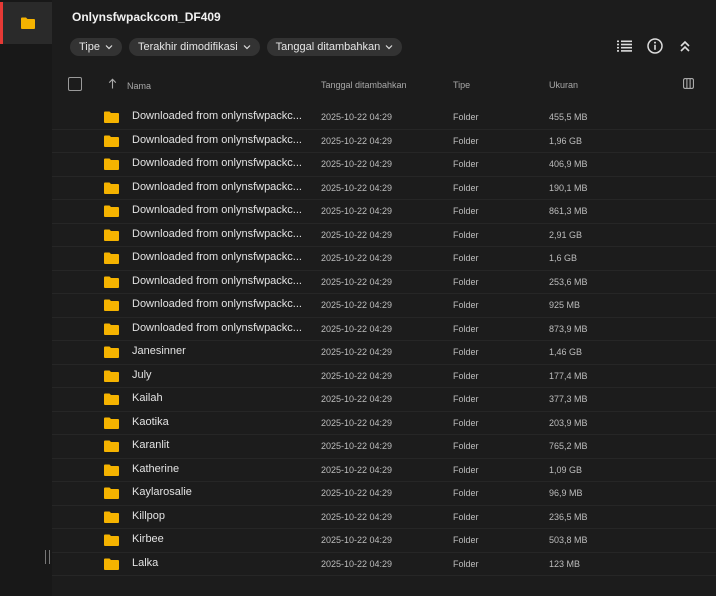 The height and width of the screenshot is (596, 716). I want to click on file-size: 177,4 MB, so click(568, 375).